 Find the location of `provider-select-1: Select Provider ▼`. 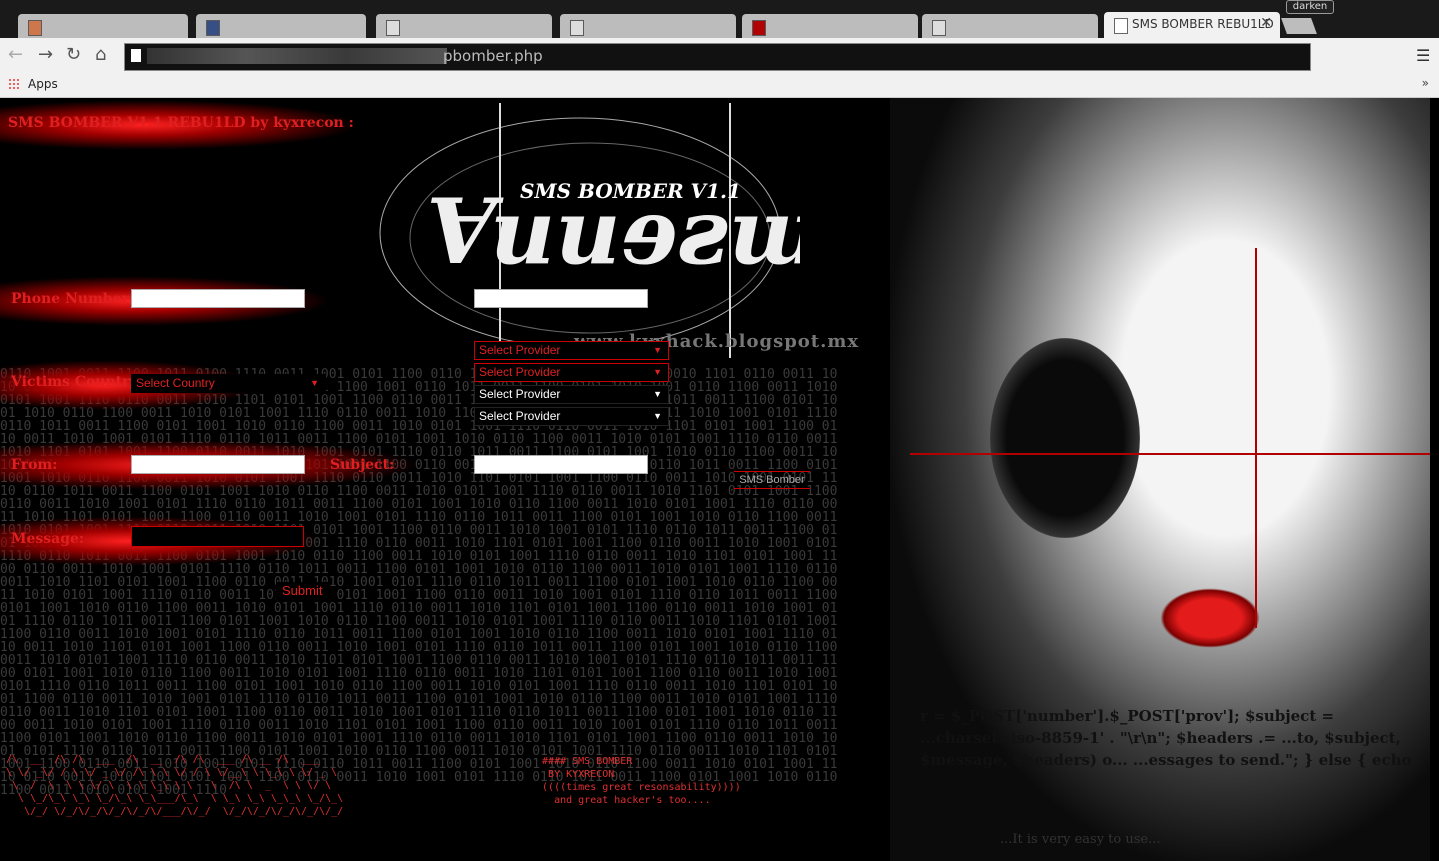

provider-select-1: Select Provider ▼ is located at coordinates (571, 350).